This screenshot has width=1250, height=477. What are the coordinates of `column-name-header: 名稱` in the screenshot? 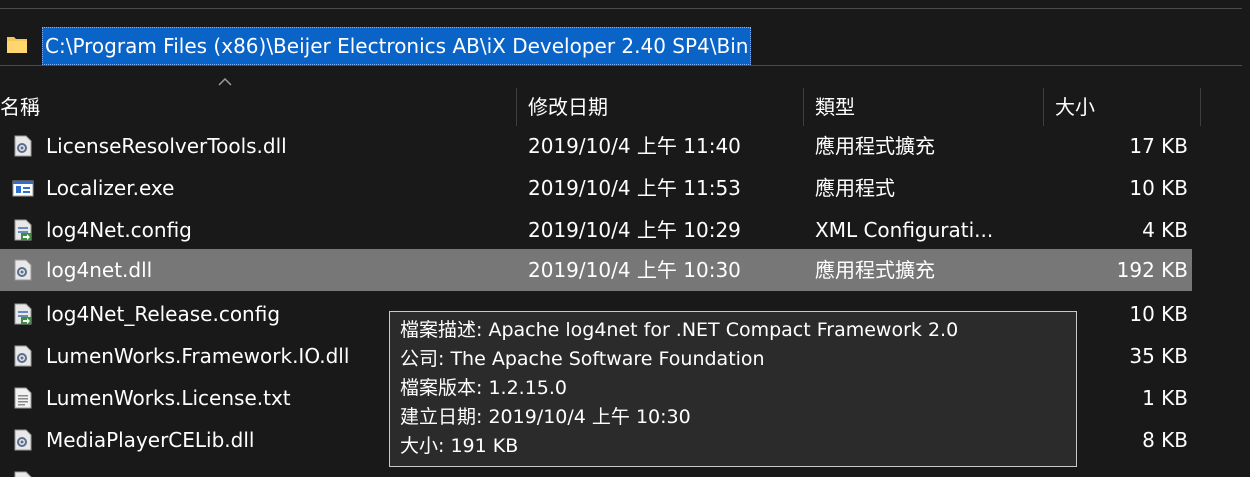 It's located at (20, 107).